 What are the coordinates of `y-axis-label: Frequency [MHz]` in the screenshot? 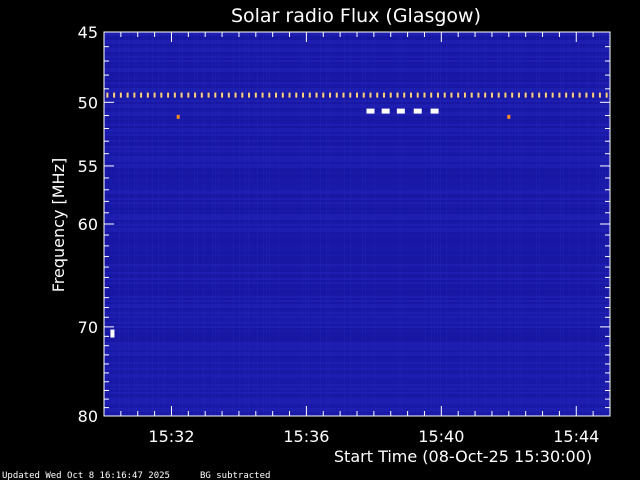 It's located at (58, 225).